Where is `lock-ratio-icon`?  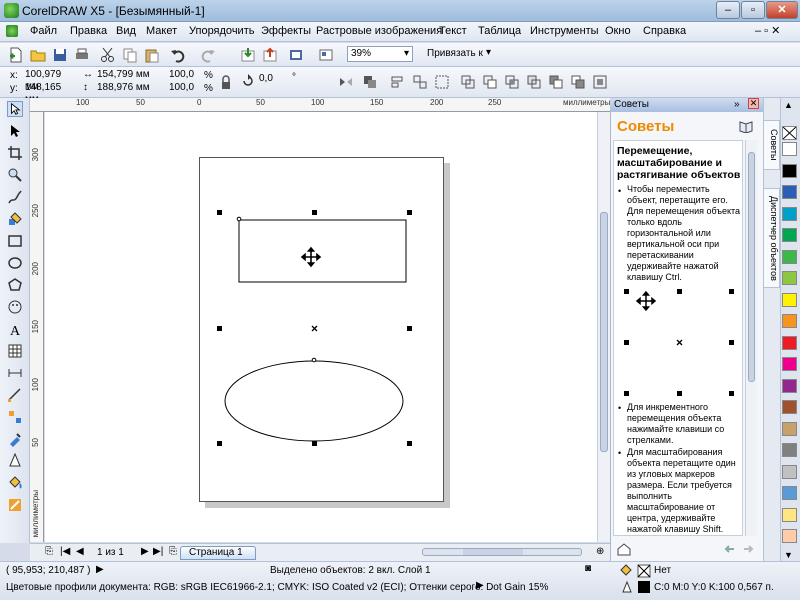
lock-ratio-icon is located at coordinates (226, 83).